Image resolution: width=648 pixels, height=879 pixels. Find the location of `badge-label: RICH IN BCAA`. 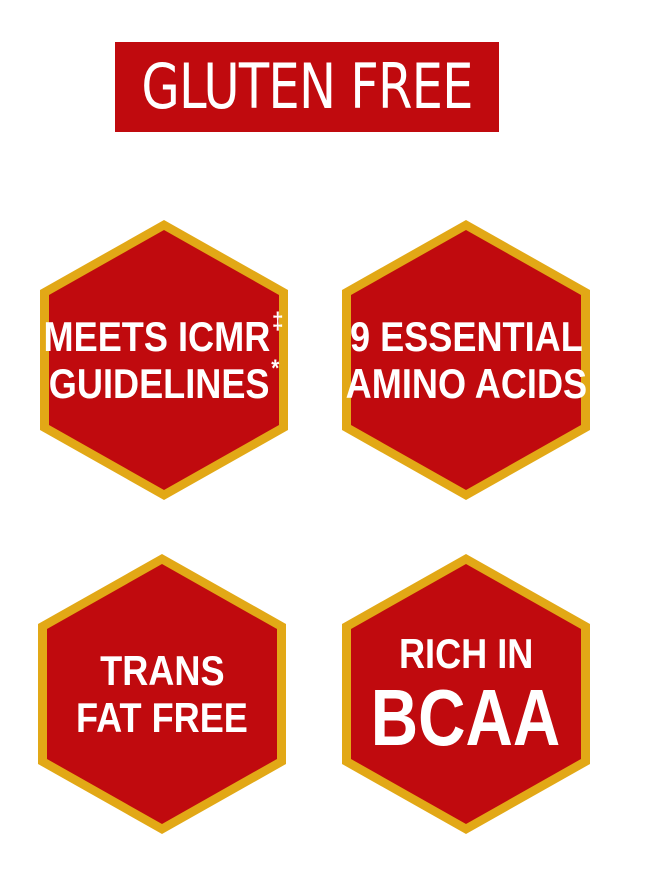

badge-label: RICH IN BCAA is located at coordinates (466, 694).